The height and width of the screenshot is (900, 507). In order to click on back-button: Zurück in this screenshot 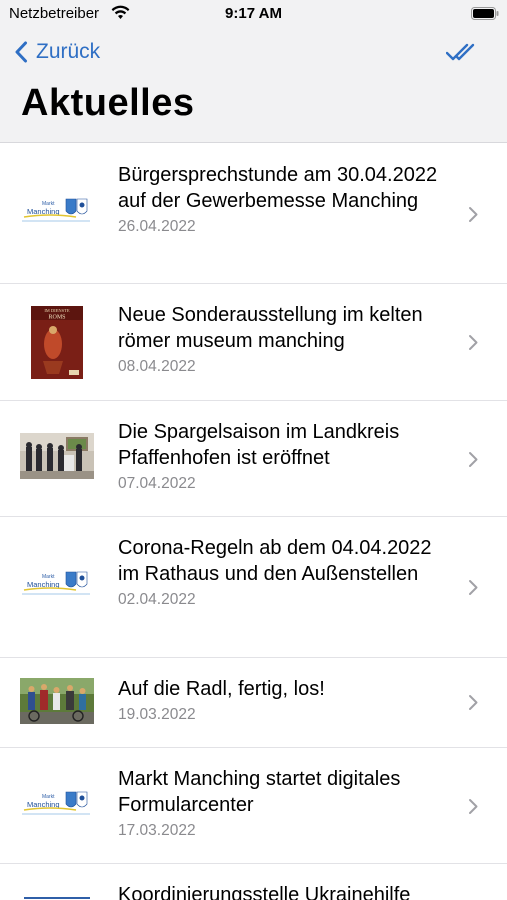, I will do `click(57, 52)`.